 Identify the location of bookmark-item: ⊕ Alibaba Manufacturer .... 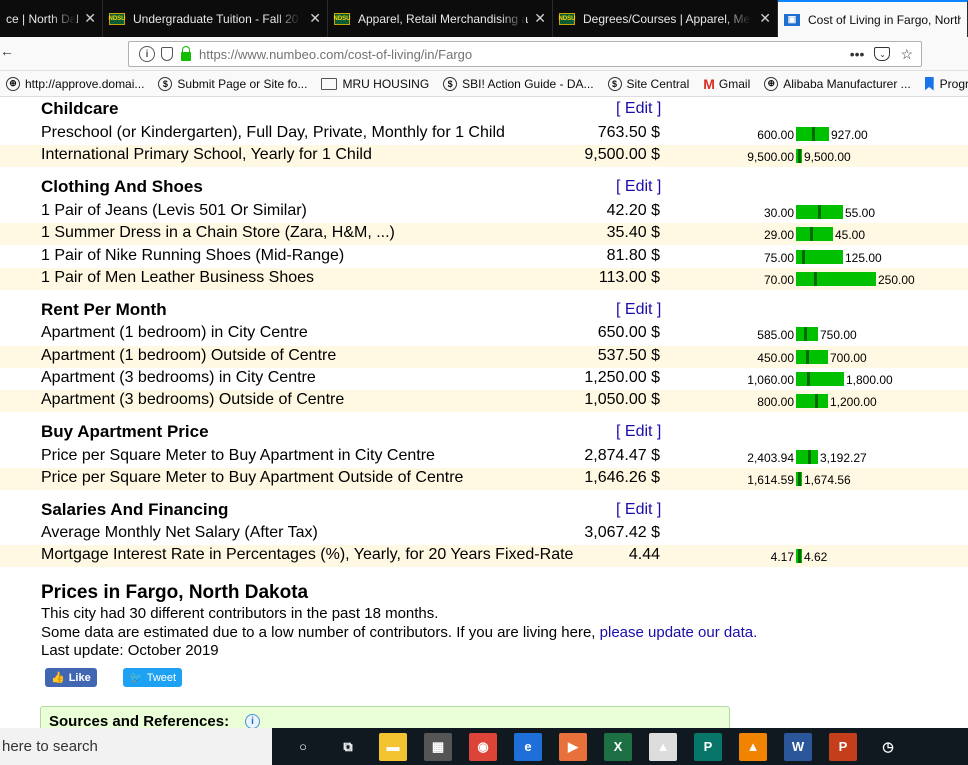
(837, 83).